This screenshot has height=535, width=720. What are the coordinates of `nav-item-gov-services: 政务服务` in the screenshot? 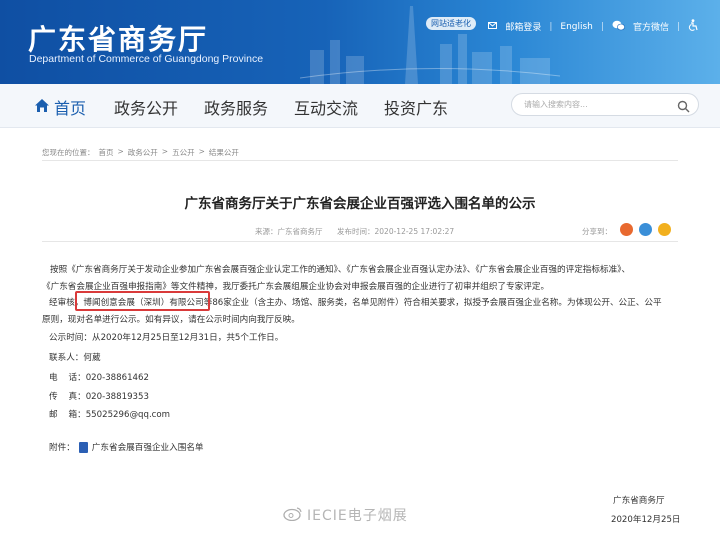 It's located at (236, 107).